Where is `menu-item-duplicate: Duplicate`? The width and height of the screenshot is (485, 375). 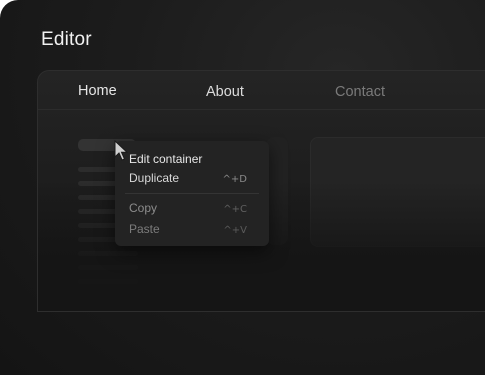
menu-item-duplicate: Duplicate is located at coordinates (154, 178).